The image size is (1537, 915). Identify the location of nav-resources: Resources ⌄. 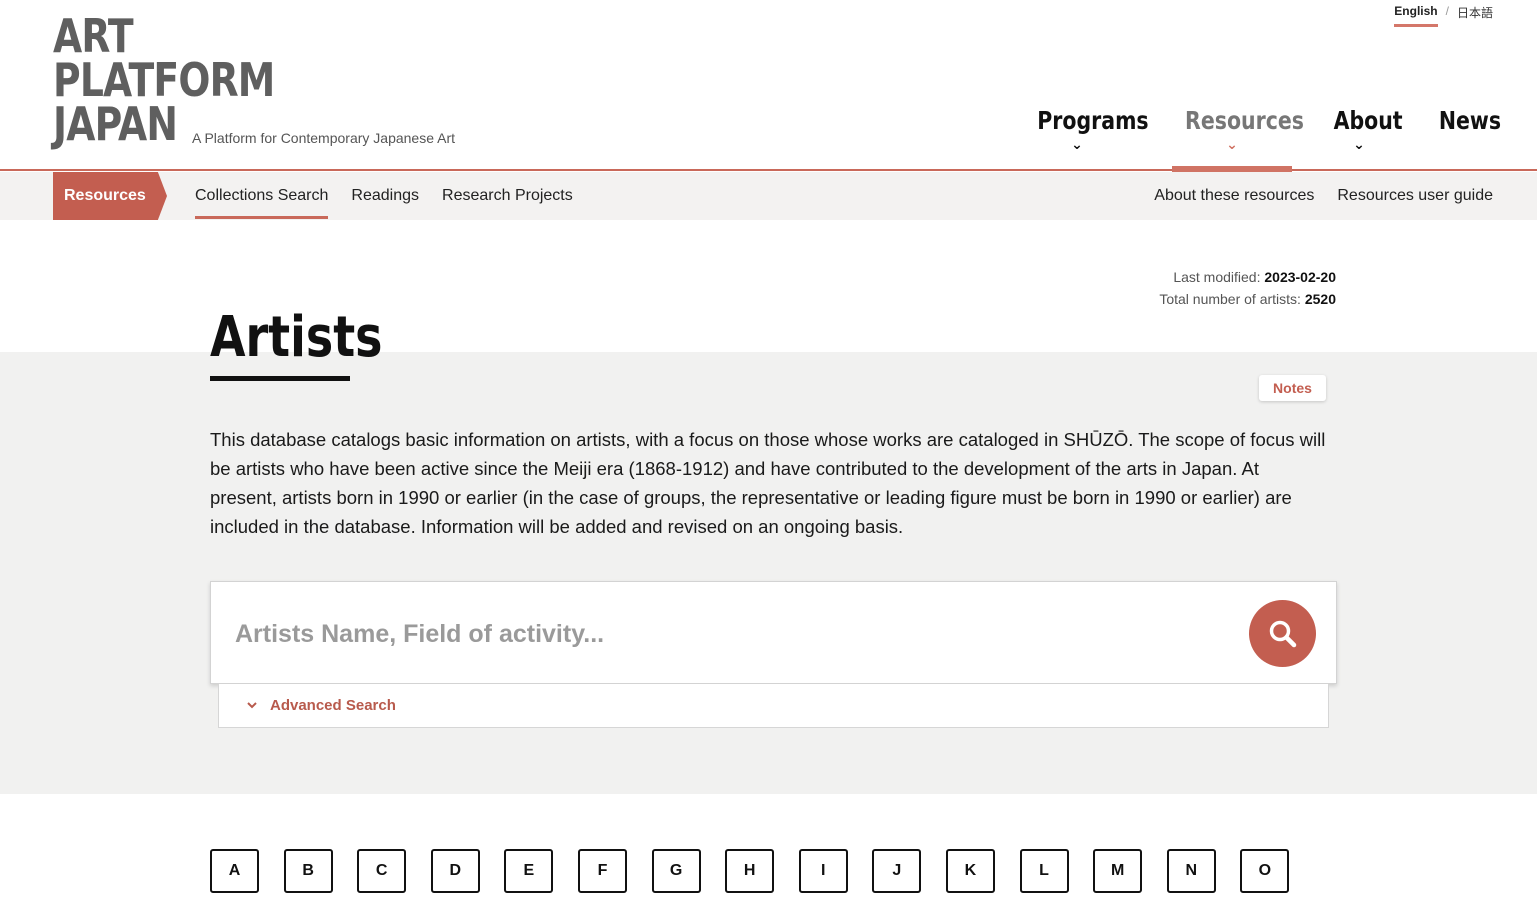
(1238, 136).